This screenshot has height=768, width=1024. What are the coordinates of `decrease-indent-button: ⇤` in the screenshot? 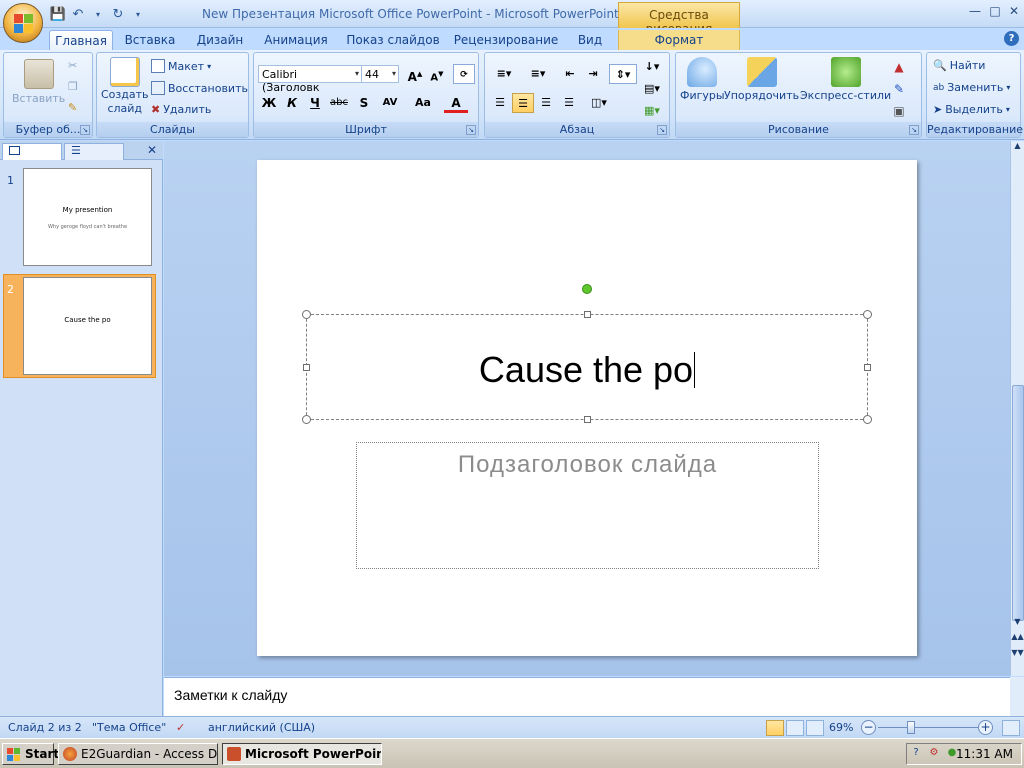 It's located at (570, 74).